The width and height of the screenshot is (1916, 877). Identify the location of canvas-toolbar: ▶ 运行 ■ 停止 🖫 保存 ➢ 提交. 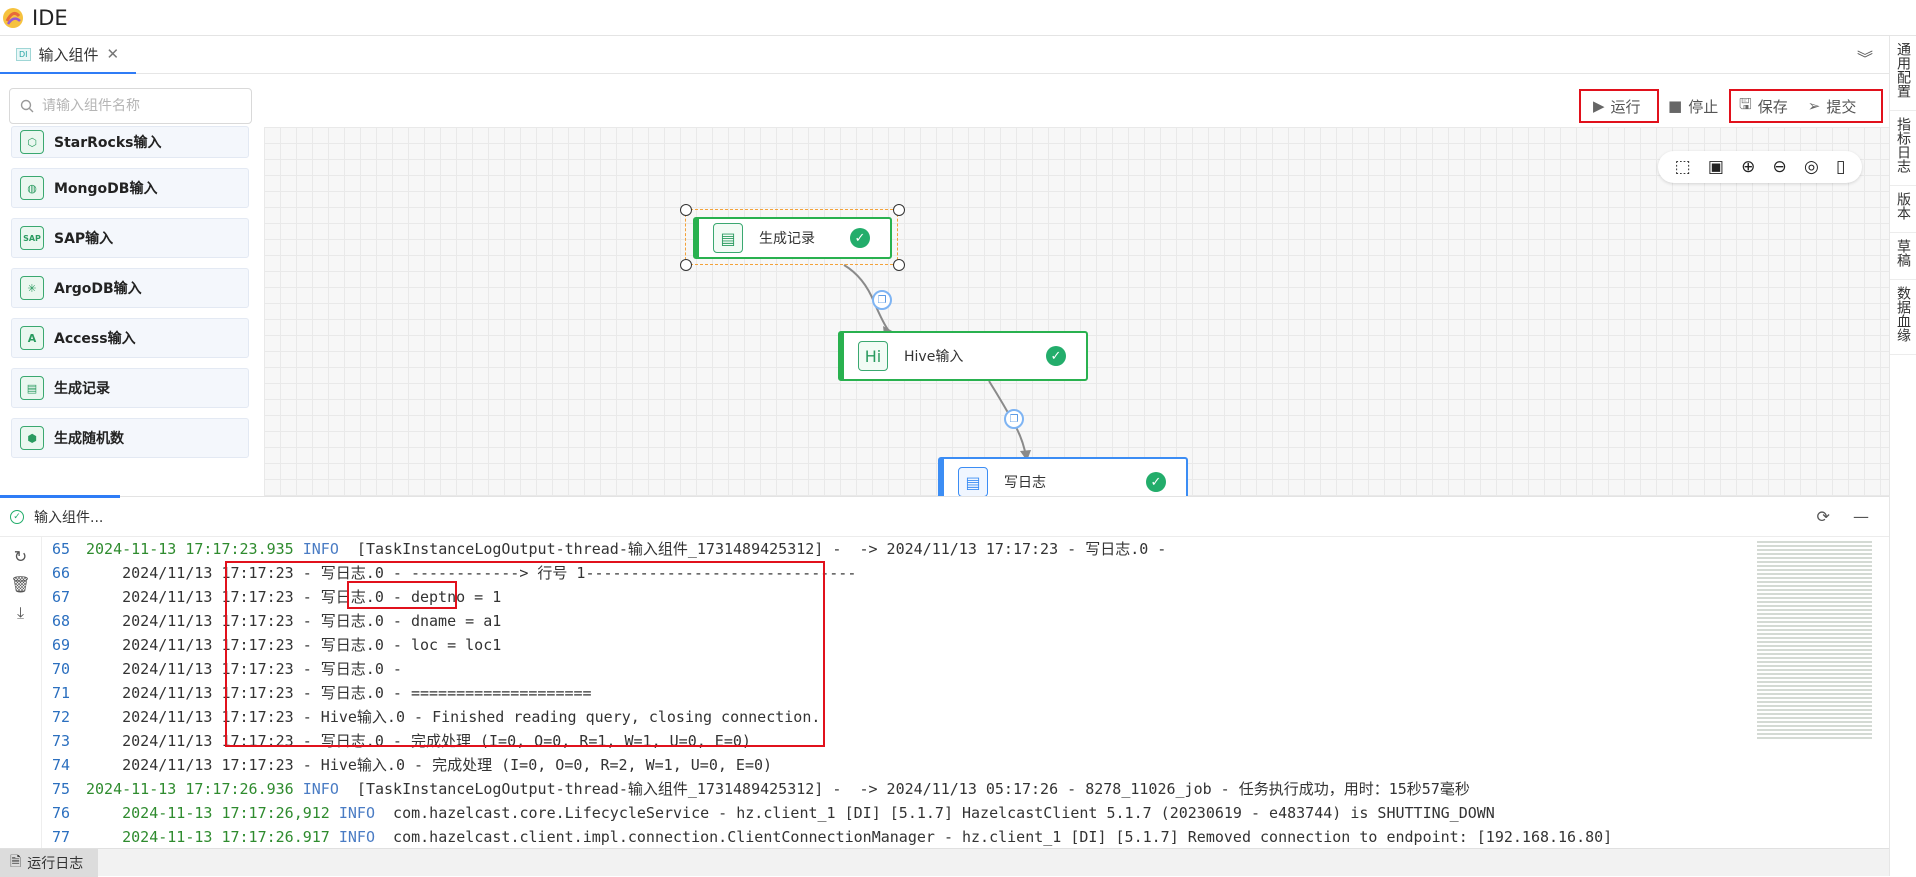
(1076, 101).